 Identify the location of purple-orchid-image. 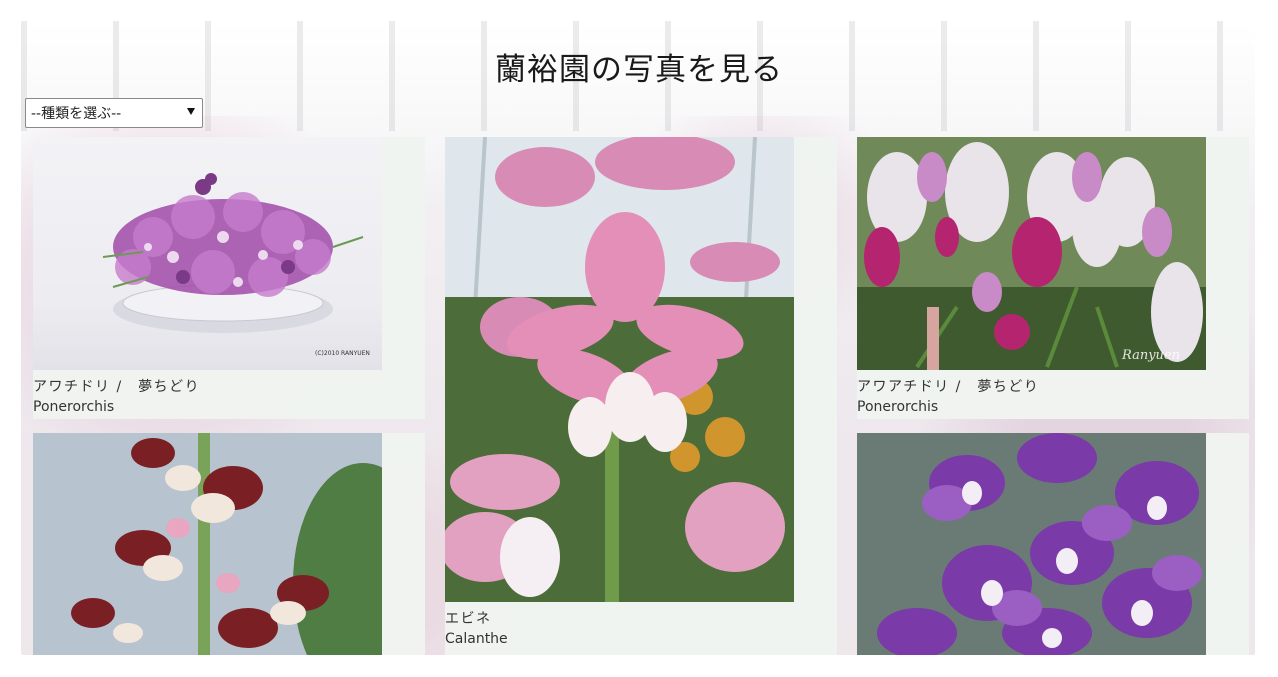
(1031, 544).